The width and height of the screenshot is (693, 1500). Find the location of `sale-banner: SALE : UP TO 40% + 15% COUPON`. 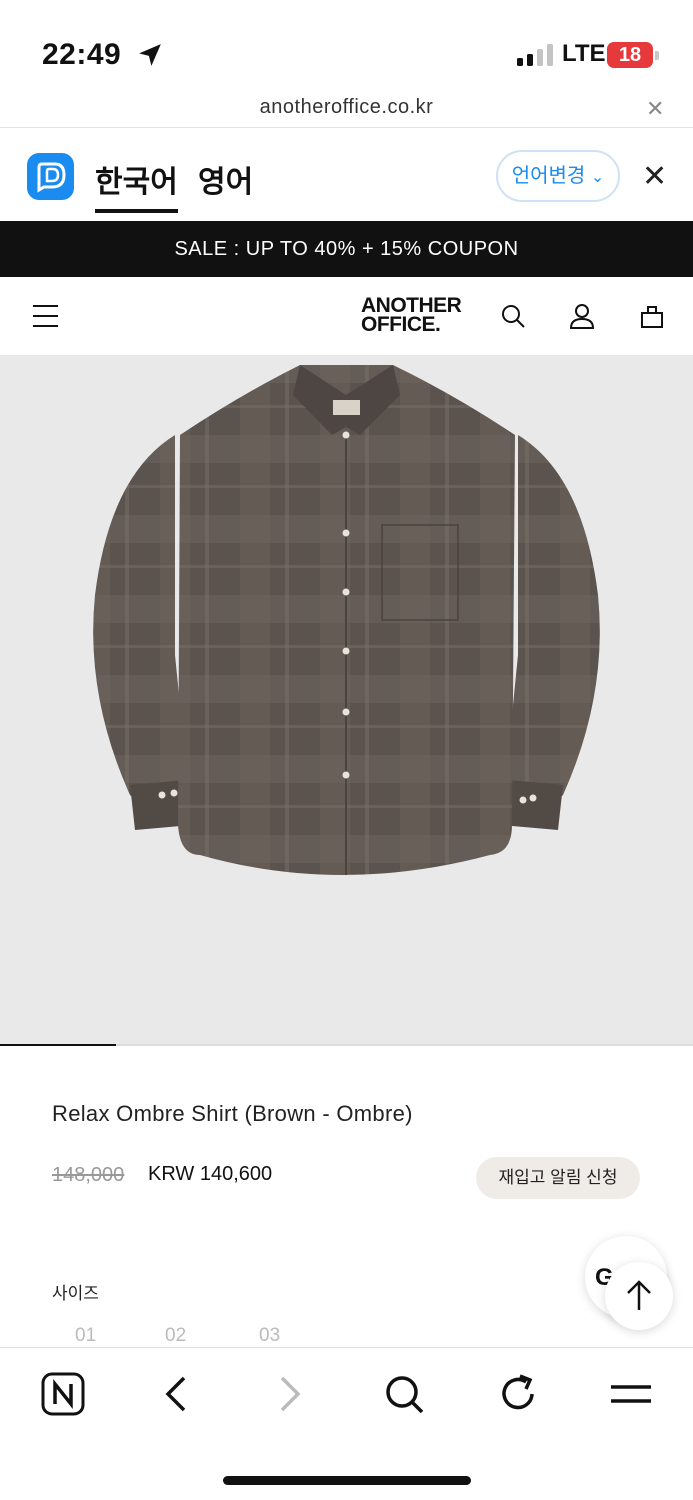

sale-banner: SALE : UP TO 40% + 15% COUPON is located at coordinates (346, 249).